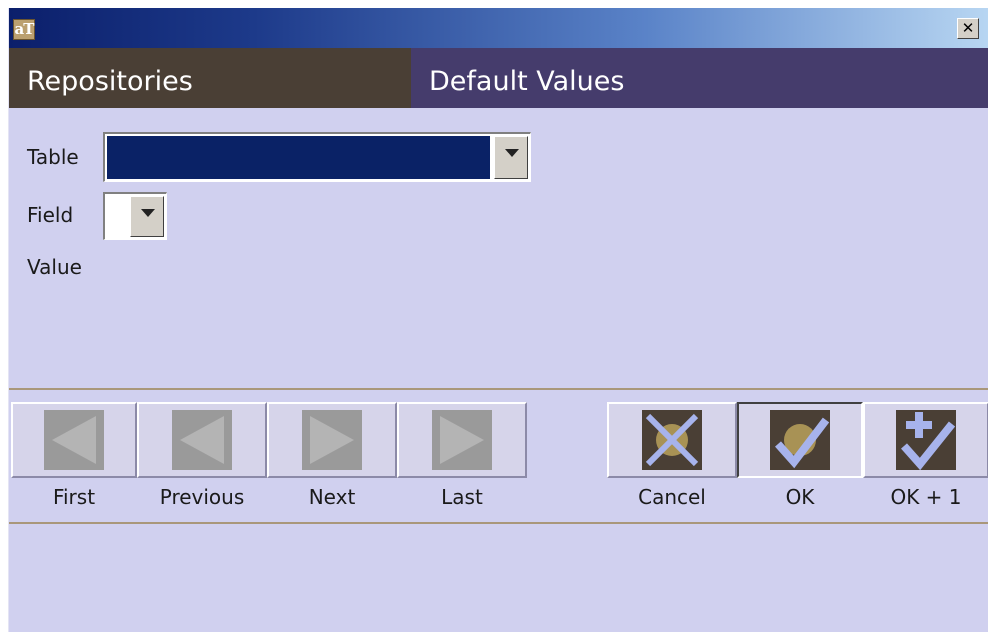 This screenshot has height=632, width=988. I want to click on app-logo: aT, so click(24, 29).